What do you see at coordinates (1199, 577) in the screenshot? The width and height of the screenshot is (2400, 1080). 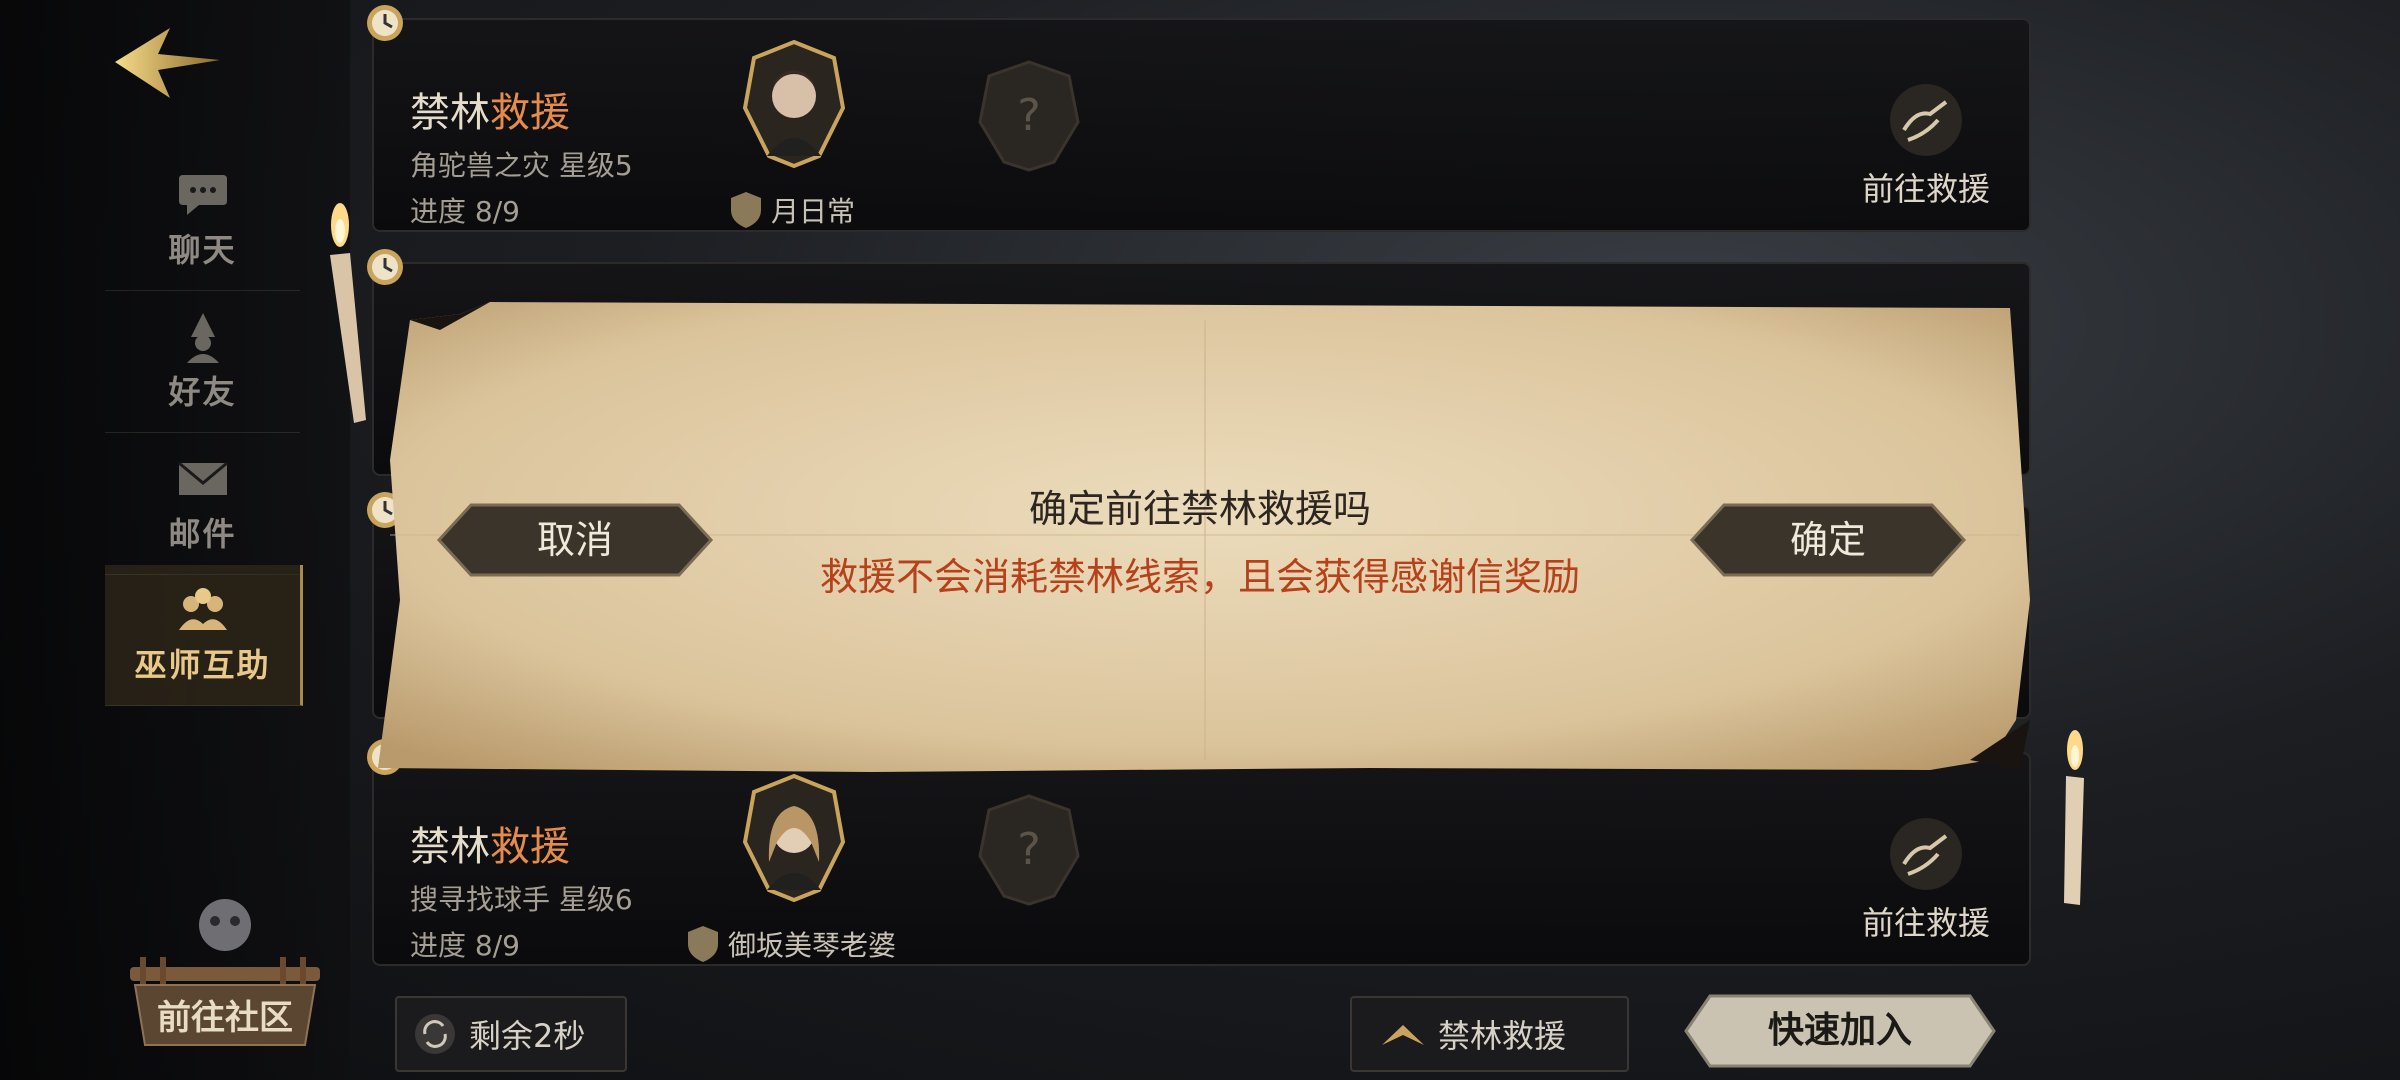 I see `dialog-note: 救援不会消耗禁林线索，且会获得感谢信奖励` at bounding box center [1199, 577].